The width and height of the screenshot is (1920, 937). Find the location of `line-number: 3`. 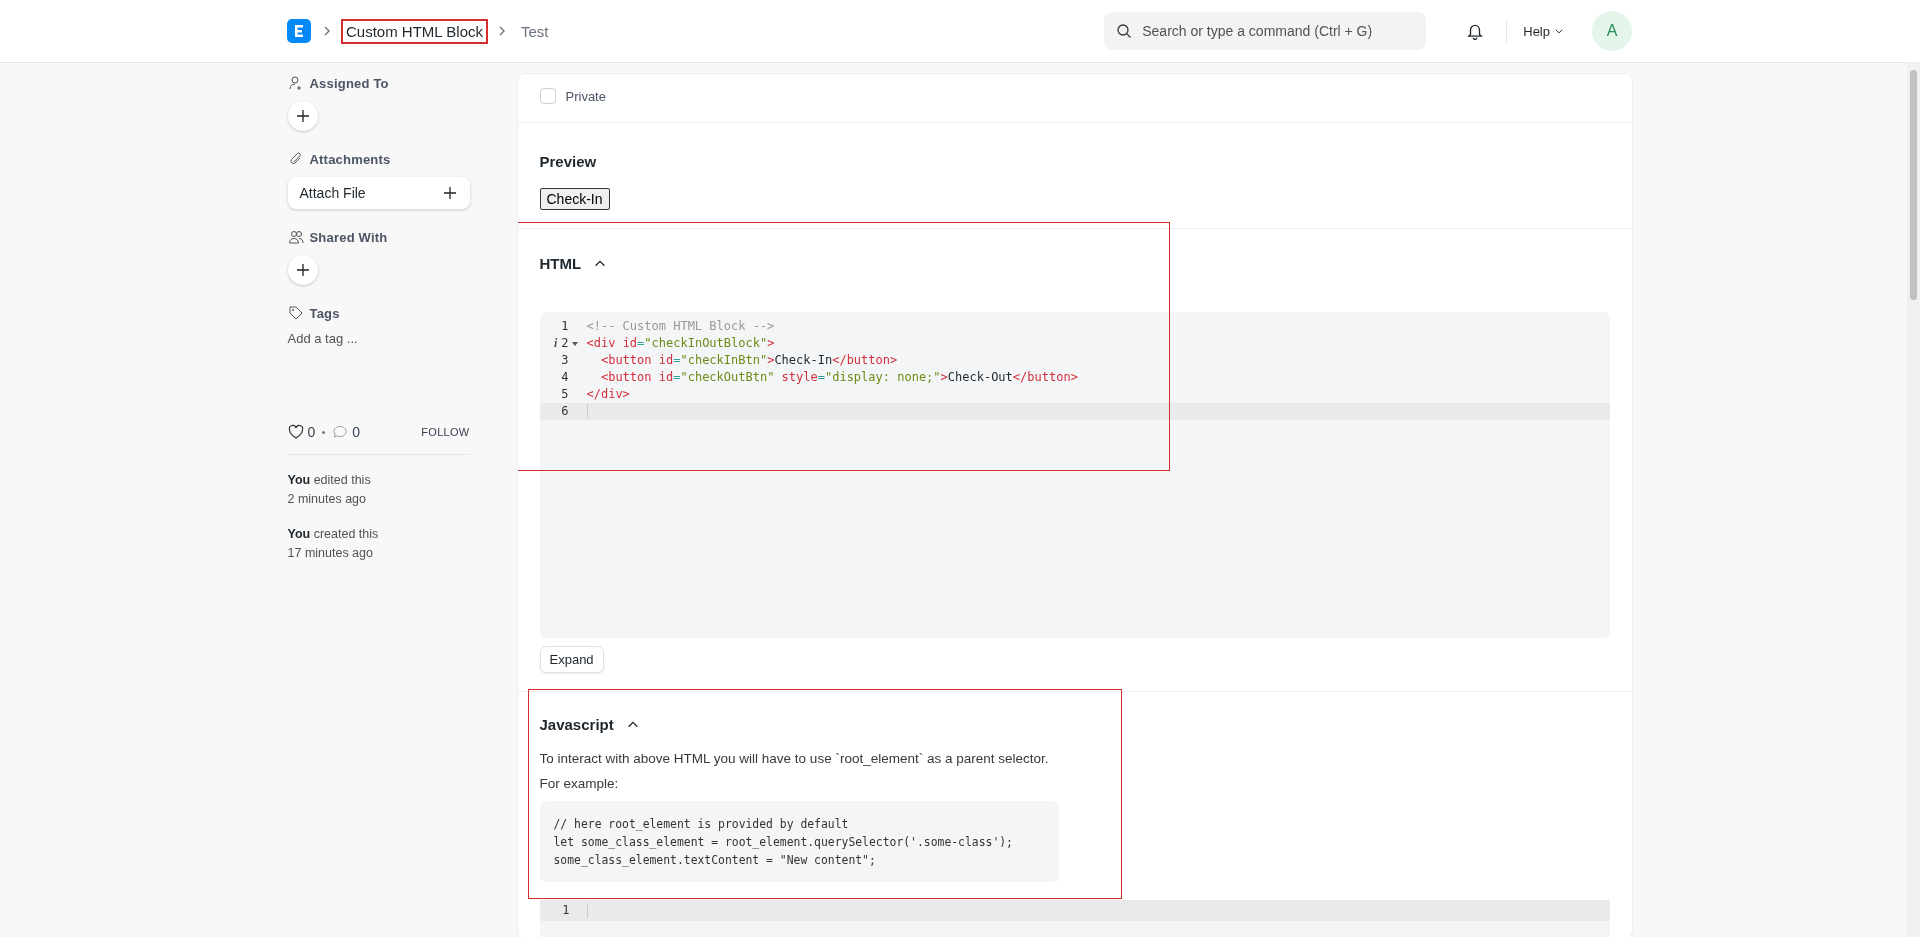

line-number: 3 is located at coordinates (565, 360).